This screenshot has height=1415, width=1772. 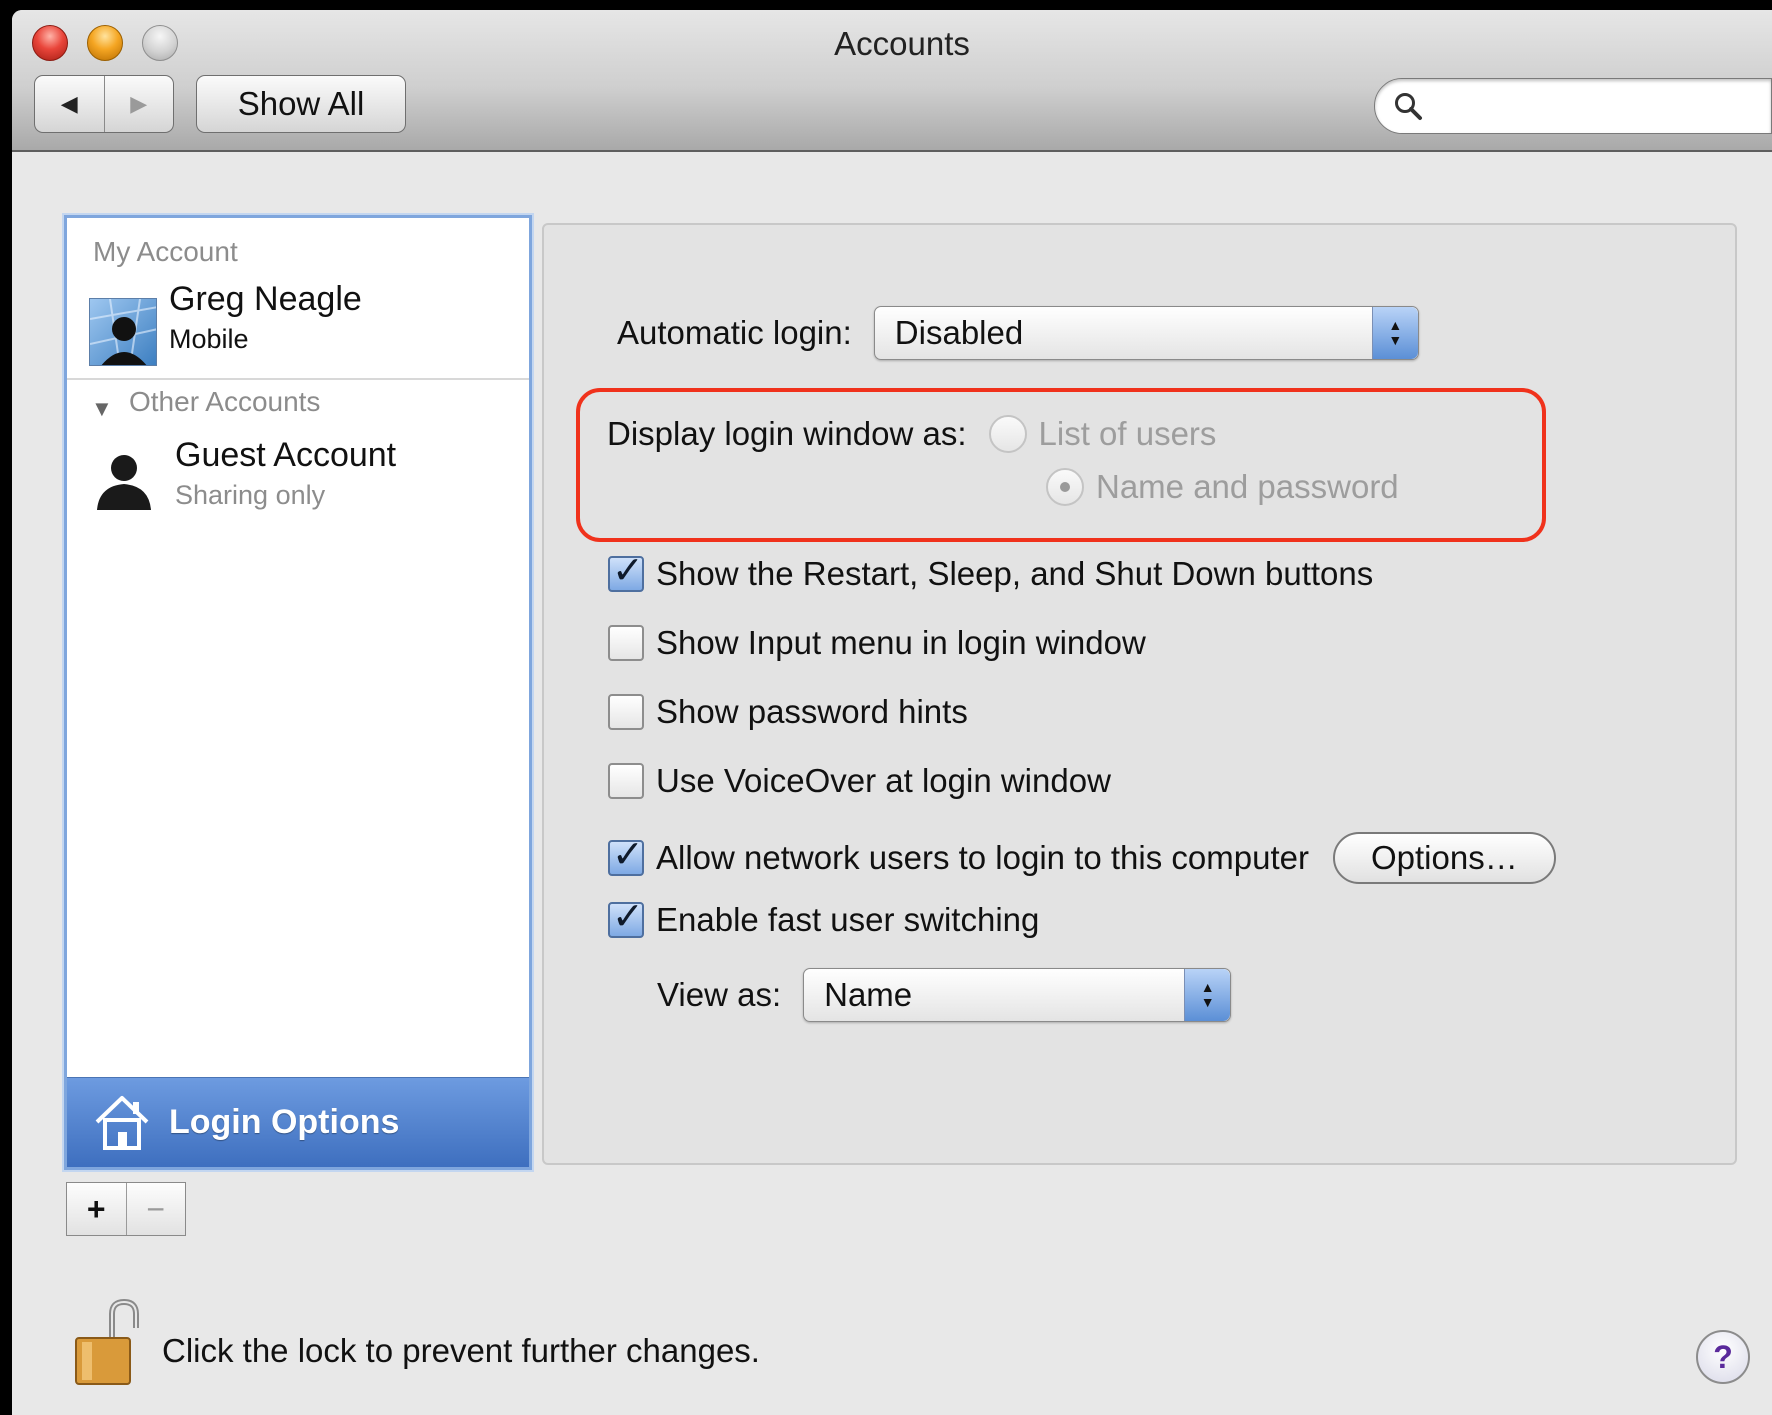 What do you see at coordinates (1061, 465) in the screenshot?
I see `highlight-annotation` at bounding box center [1061, 465].